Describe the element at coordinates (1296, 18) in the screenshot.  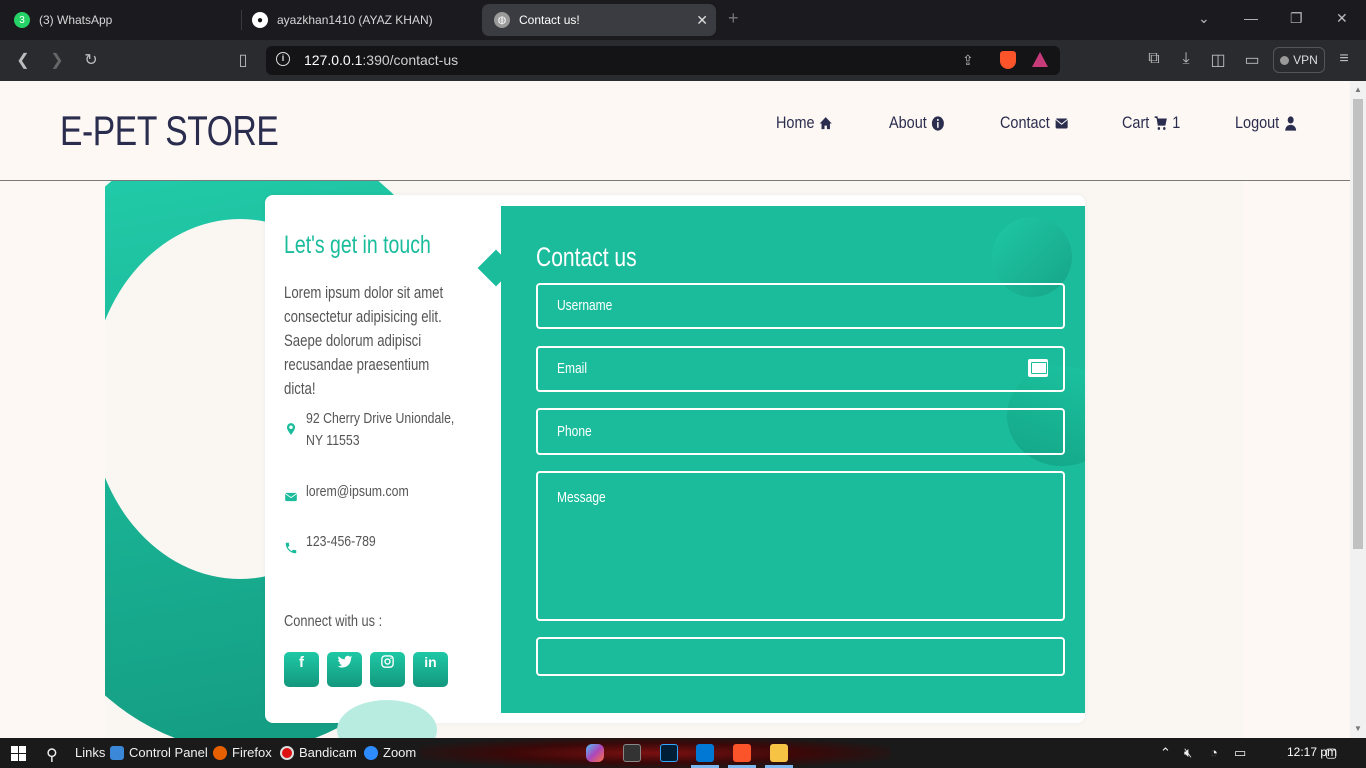
I see `restore-icon: ❐` at that location.